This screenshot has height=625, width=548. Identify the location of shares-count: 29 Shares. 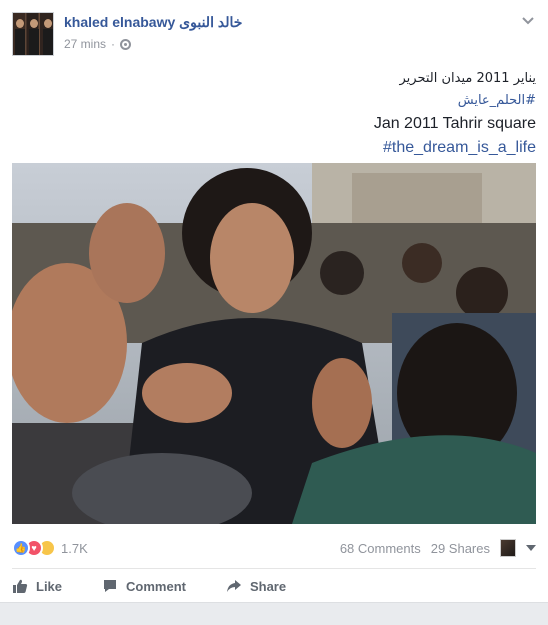
(460, 548).